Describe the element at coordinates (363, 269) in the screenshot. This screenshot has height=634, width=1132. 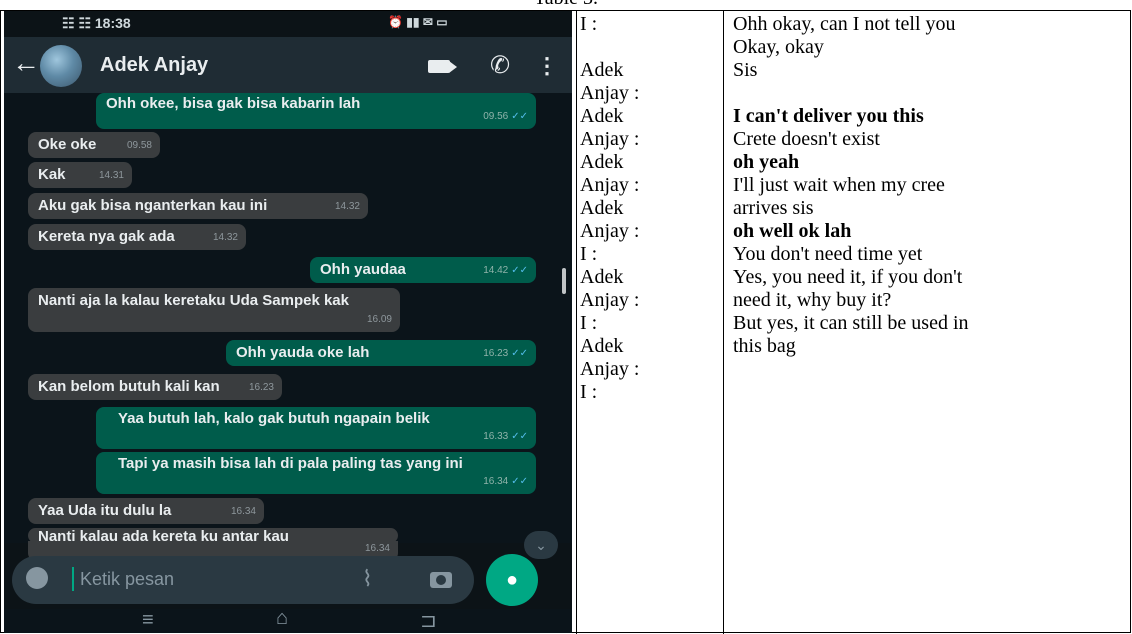
I see `message-text: Ohh yaudaa` at that location.